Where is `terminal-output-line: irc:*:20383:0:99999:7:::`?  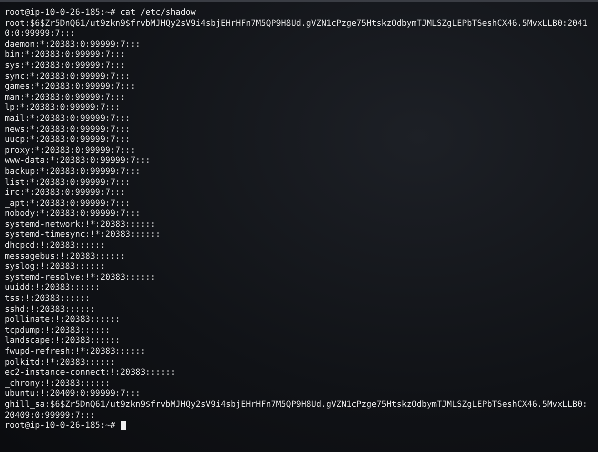
terminal-output-line: irc:*:20383:0:99999:7::: is located at coordinates (65, 192).